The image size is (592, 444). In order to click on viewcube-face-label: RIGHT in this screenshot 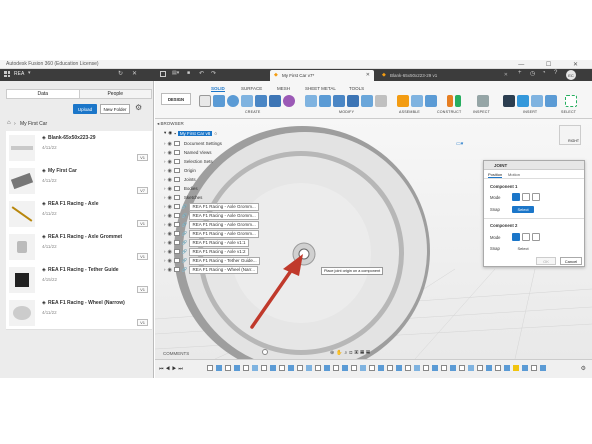, I will do `click(570, 135)`.